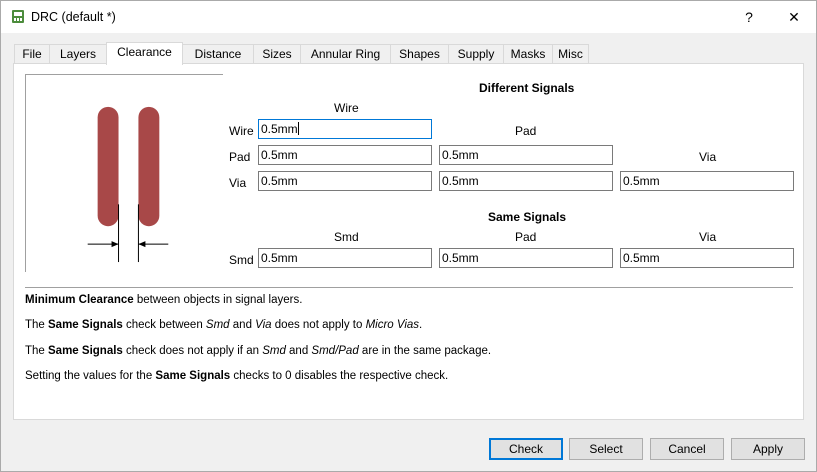 The image size is (817, 472). What do you see at coordinates (241, 131) in the screenshot?
I see `row-label-wire: Wire` at bounding box center [241, 131].